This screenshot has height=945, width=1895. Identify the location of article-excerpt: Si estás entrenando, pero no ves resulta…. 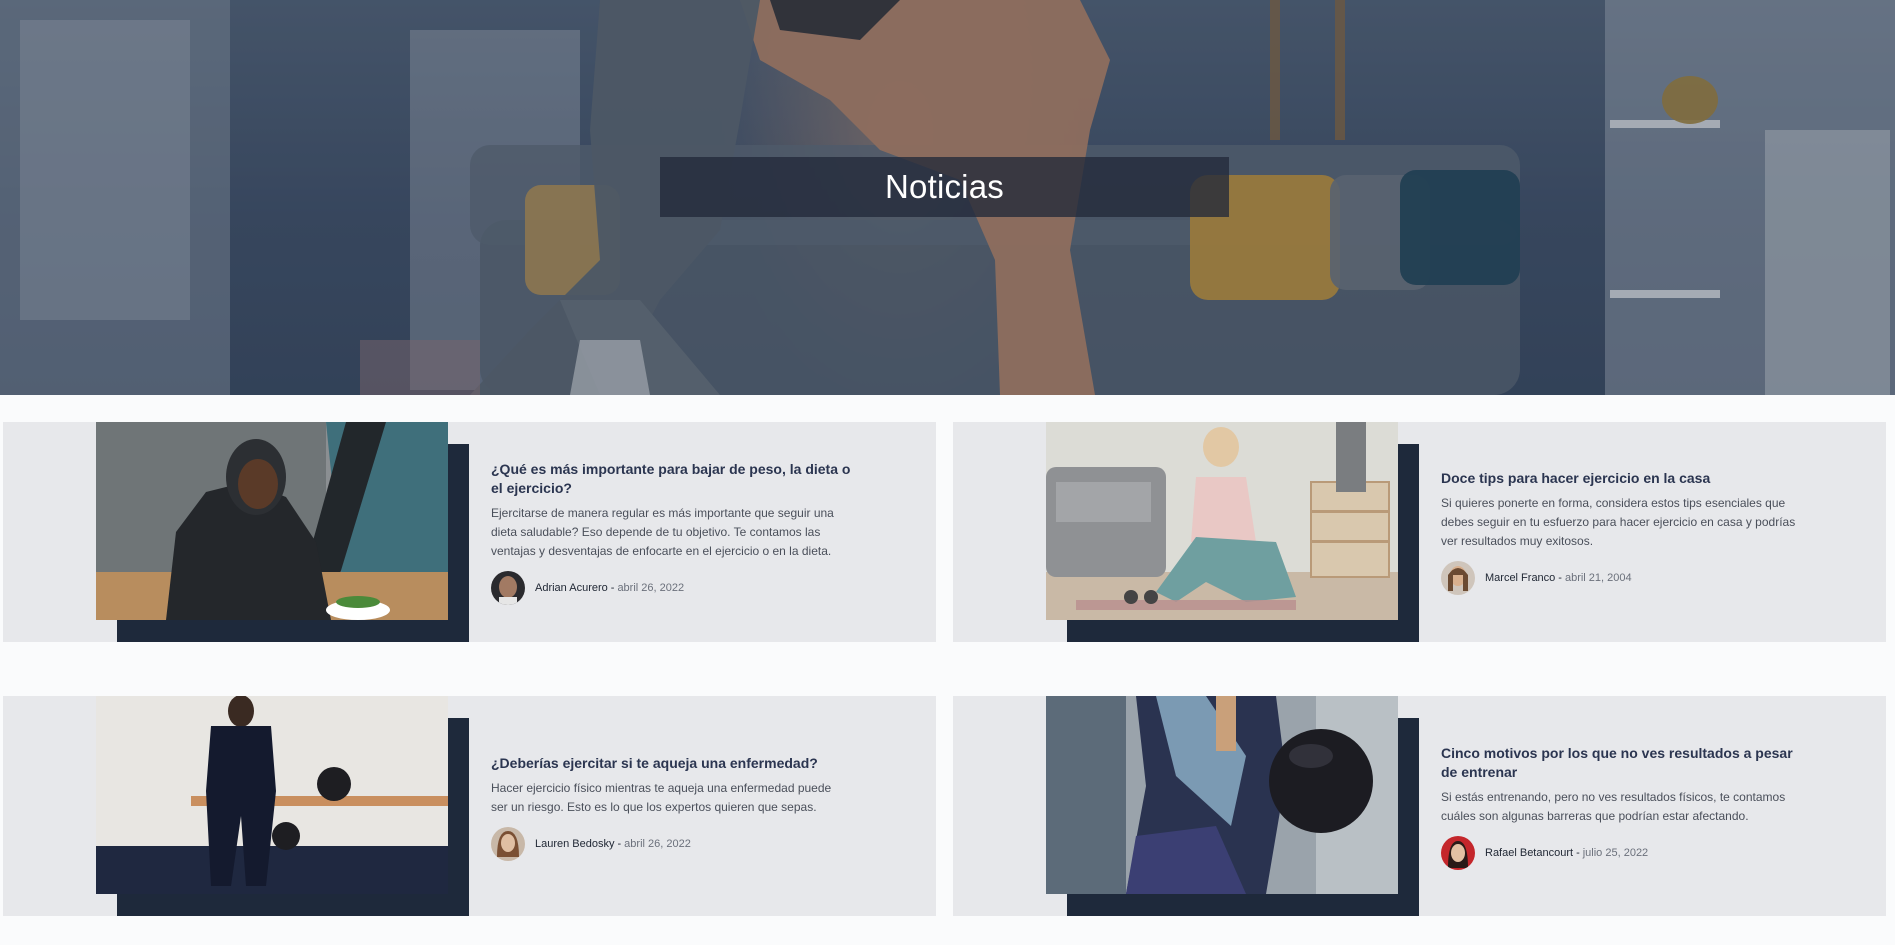
(1613, 806).